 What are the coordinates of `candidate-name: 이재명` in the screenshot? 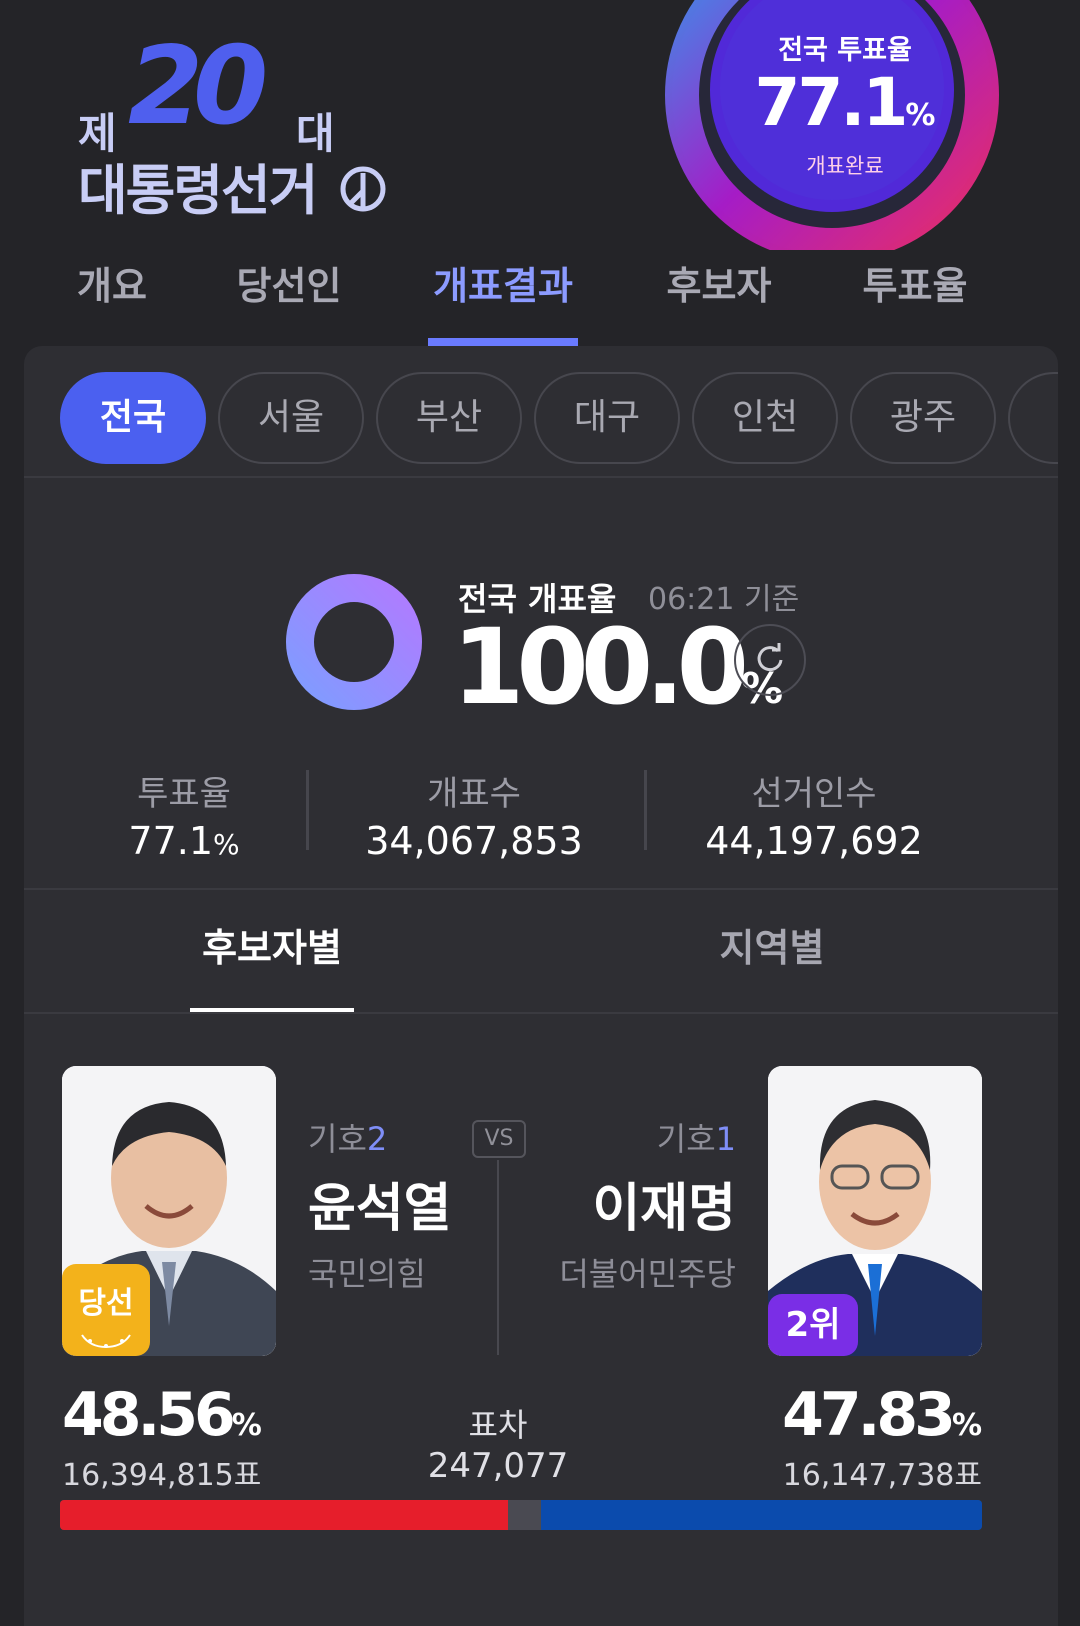 It's located at (647, 1203).